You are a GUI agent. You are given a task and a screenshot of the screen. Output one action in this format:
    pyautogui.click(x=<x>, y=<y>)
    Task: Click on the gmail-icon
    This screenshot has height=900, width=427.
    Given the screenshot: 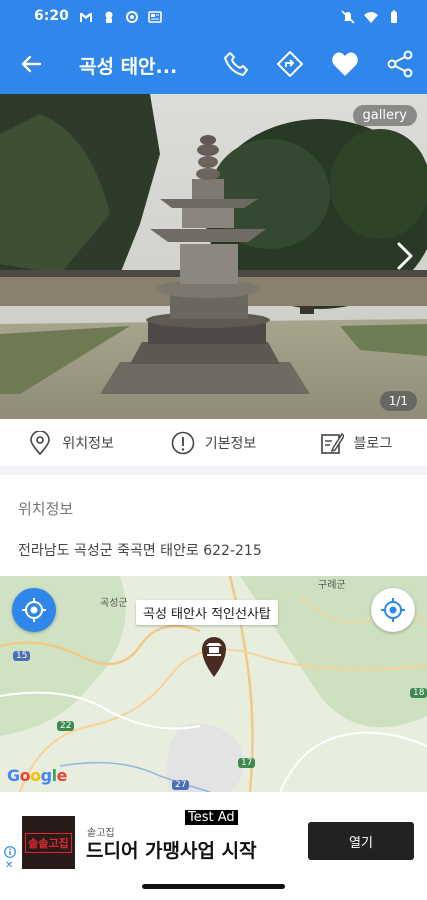 What is the action you would take?
    pyautogui.click(x=86, y=16)
    